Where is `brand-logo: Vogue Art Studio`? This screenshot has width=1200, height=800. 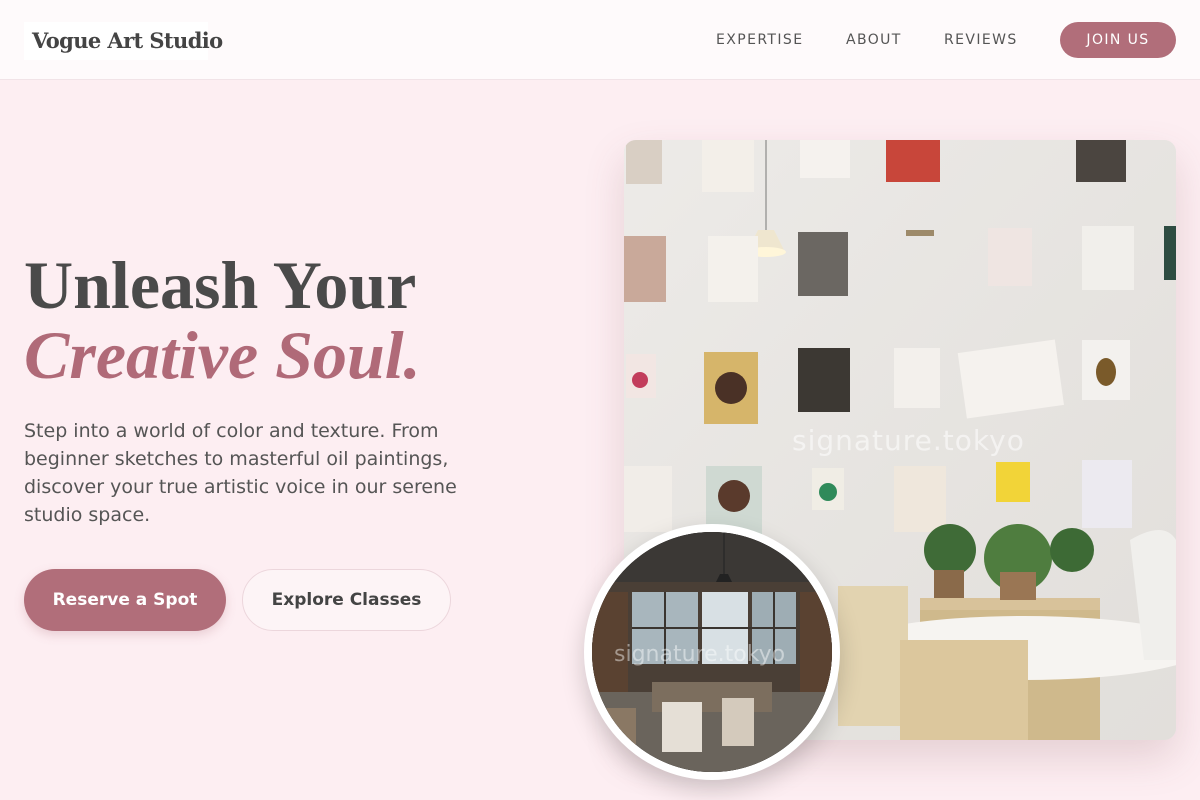 brand-logo: Vogue Art Studio is located at coordinates (123, 41).